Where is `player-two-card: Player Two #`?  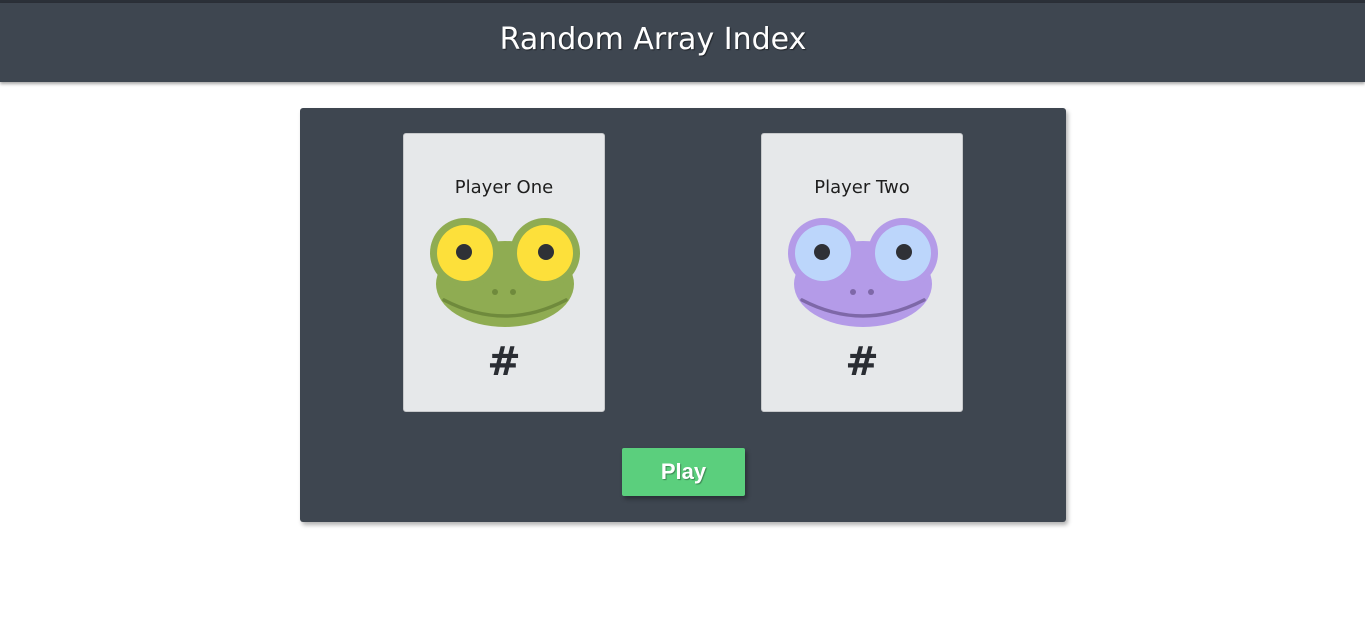
player-two-card: Player Two # is located at coordinates (862, 272).